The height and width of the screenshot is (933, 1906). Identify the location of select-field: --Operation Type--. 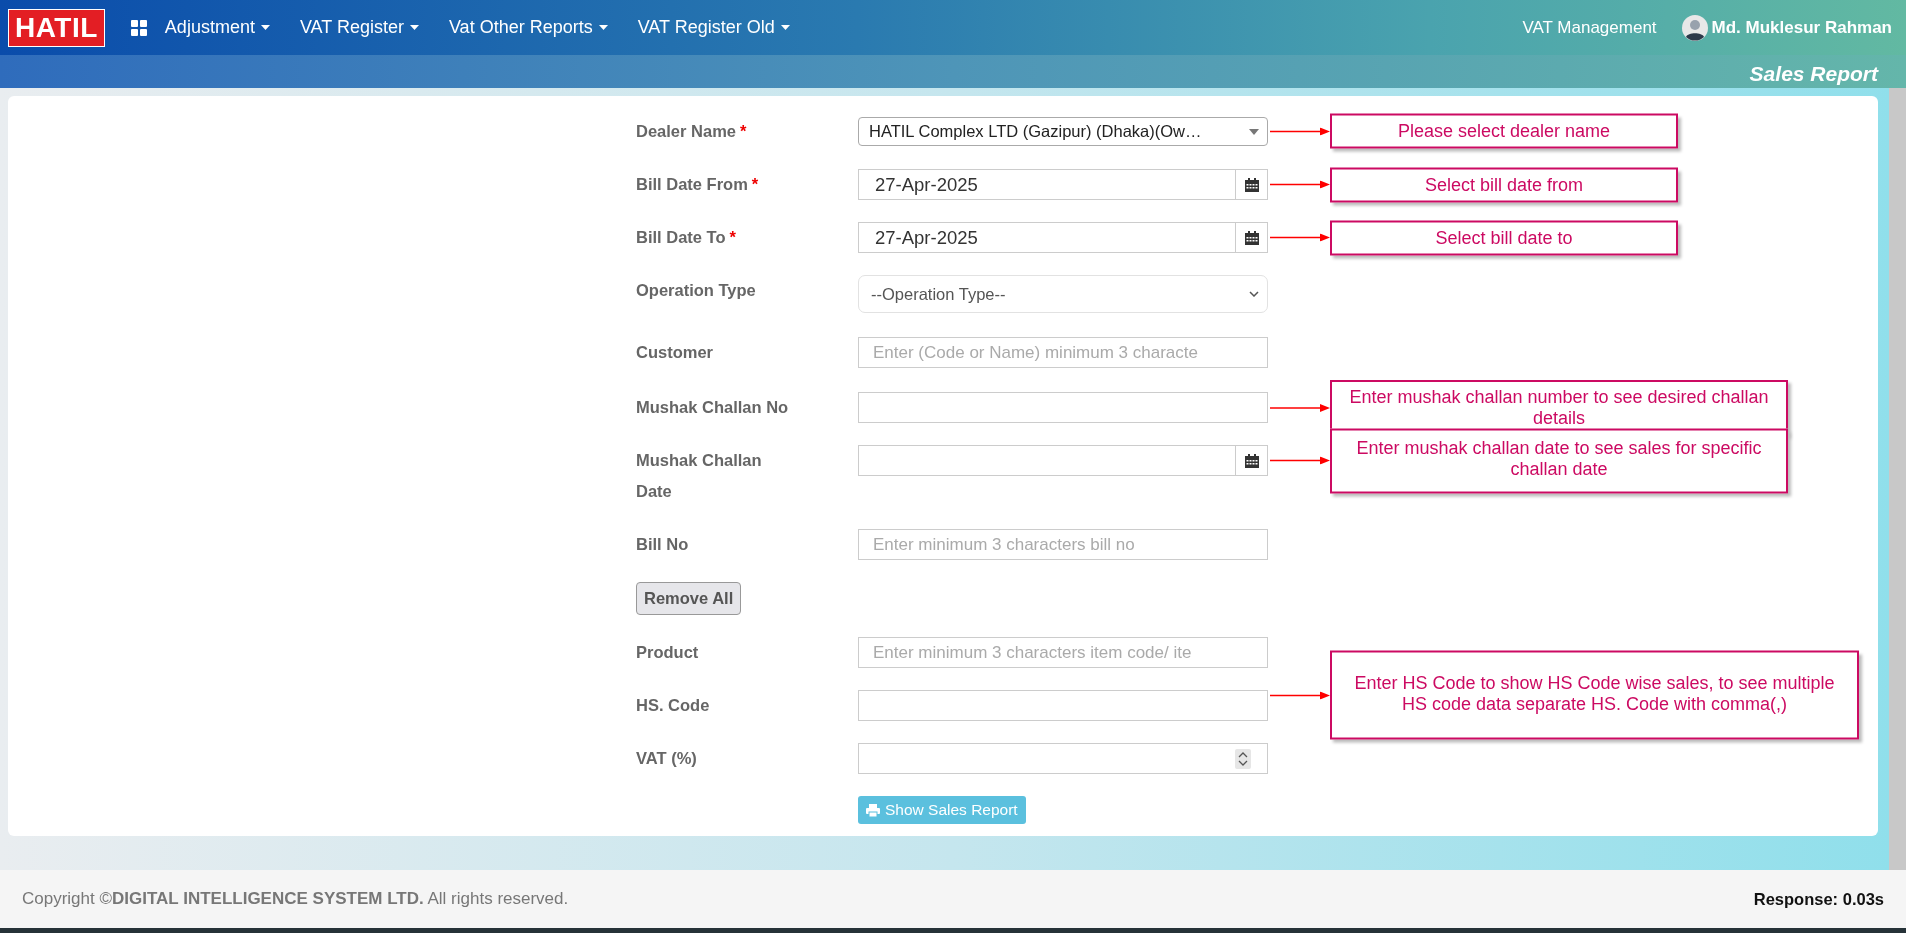
(1063, 294).